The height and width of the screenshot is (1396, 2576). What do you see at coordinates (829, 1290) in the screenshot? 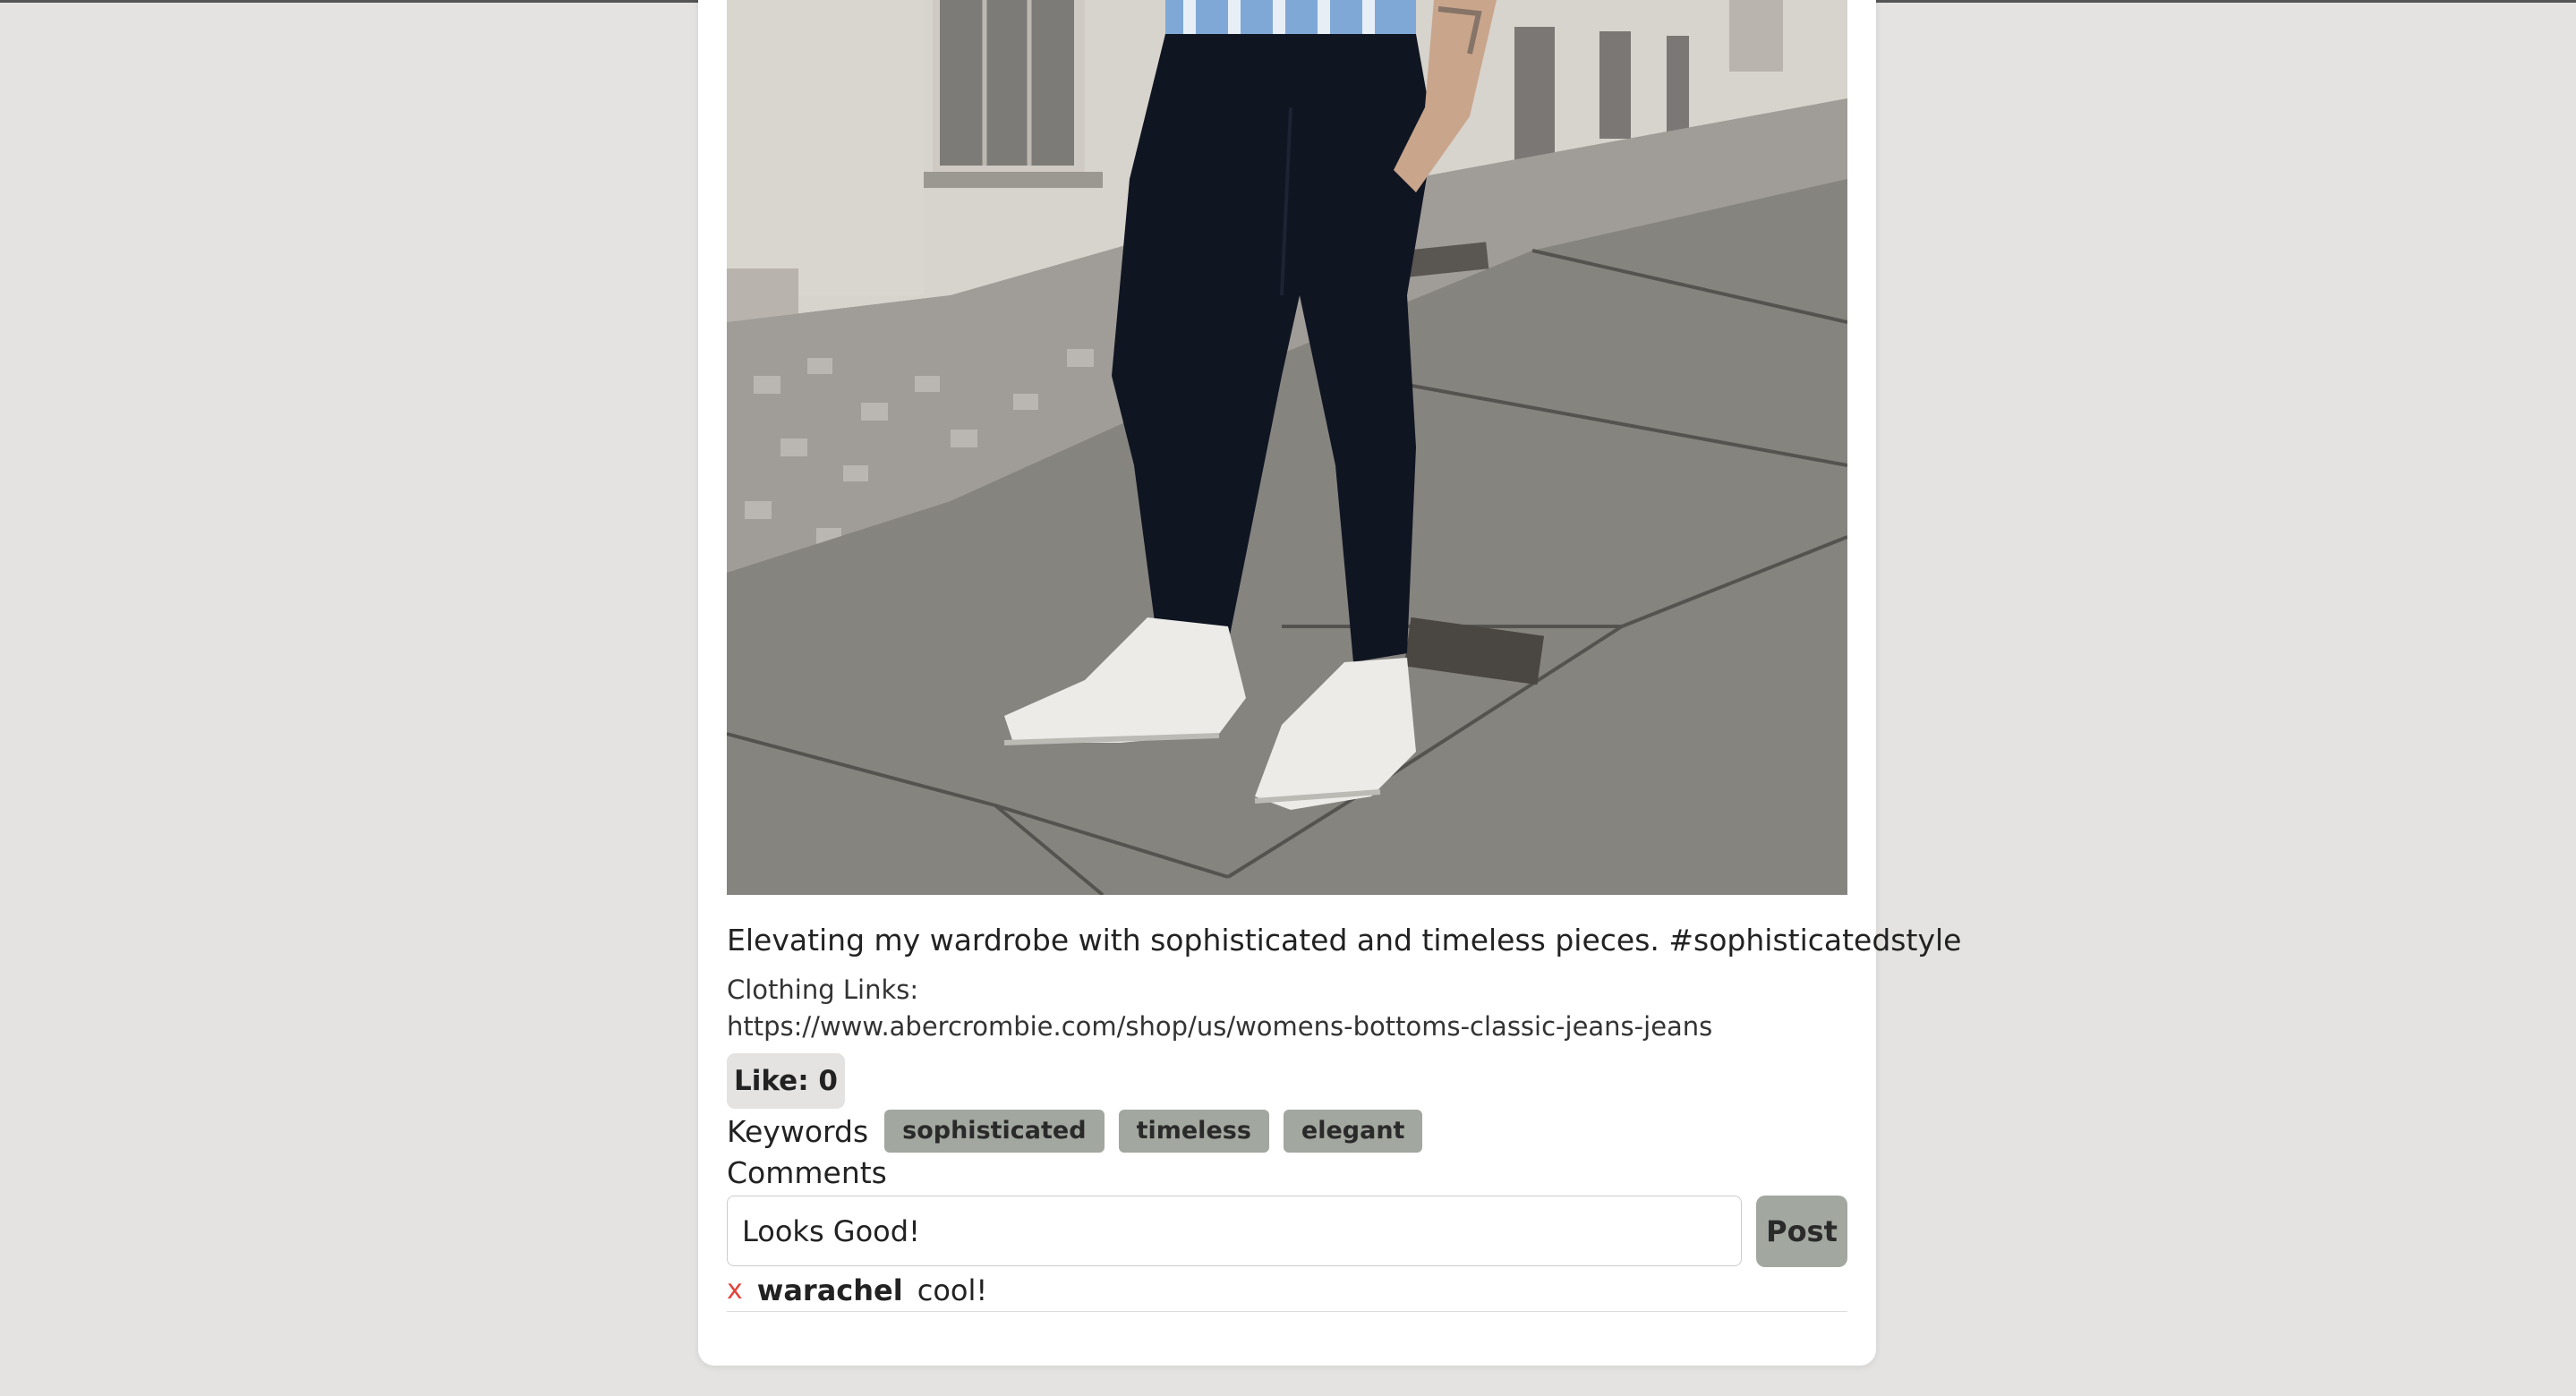
I see `comment-username: warachel` at bounding box center [829, 1290].